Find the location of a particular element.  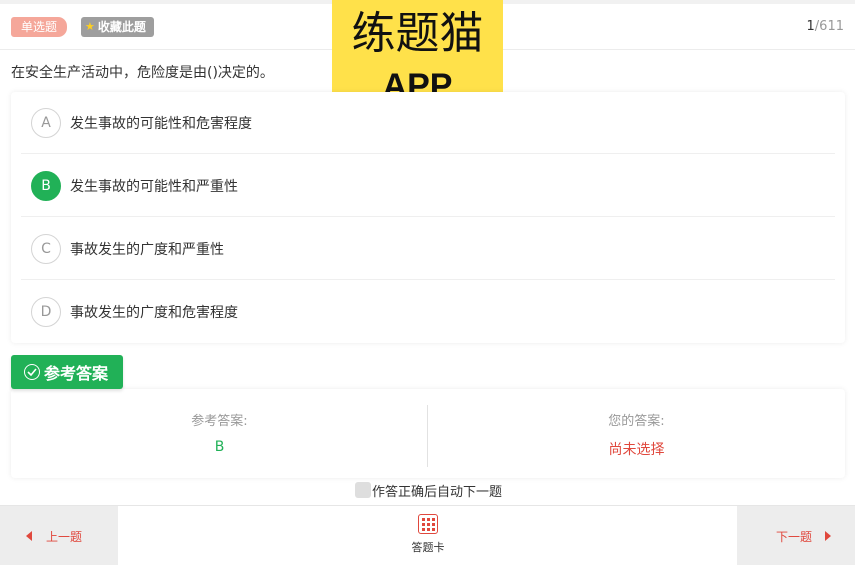

favorite-label: 收藏此题 is located at coordinates (121, 27).